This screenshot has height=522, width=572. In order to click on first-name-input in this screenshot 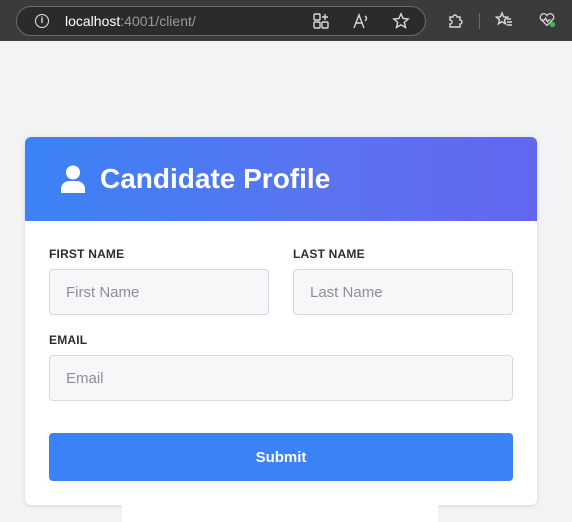, I will do `click(159, 292)`.